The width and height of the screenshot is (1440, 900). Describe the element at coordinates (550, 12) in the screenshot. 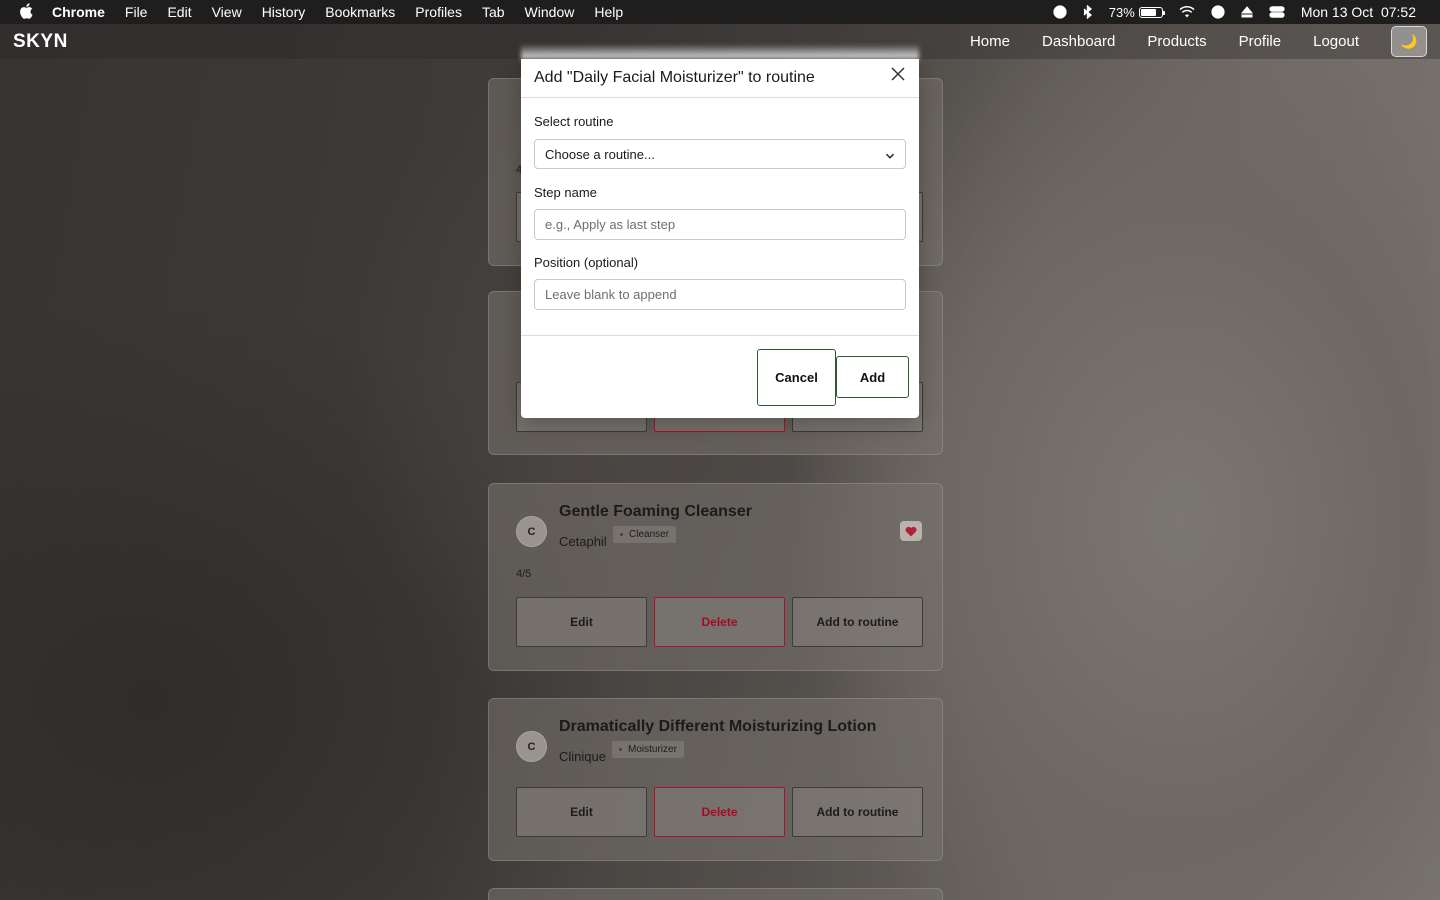

I see `menu-window: Window` at that location.